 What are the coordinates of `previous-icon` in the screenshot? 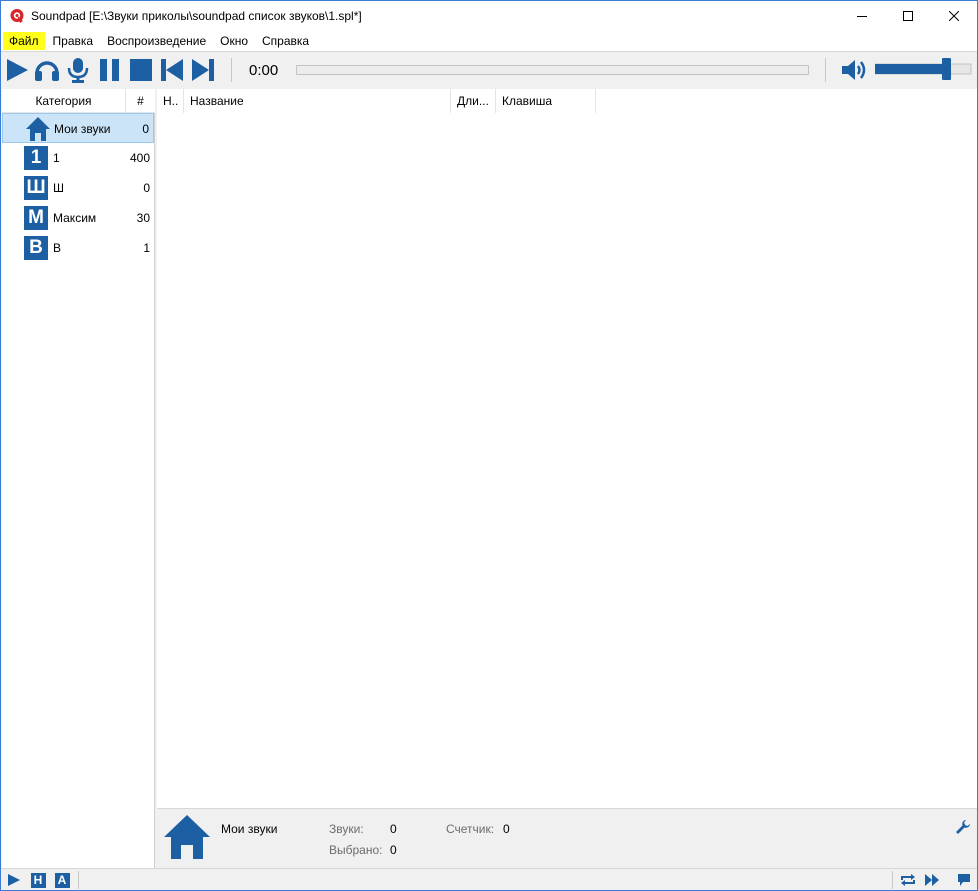 It's located at (172, 70).